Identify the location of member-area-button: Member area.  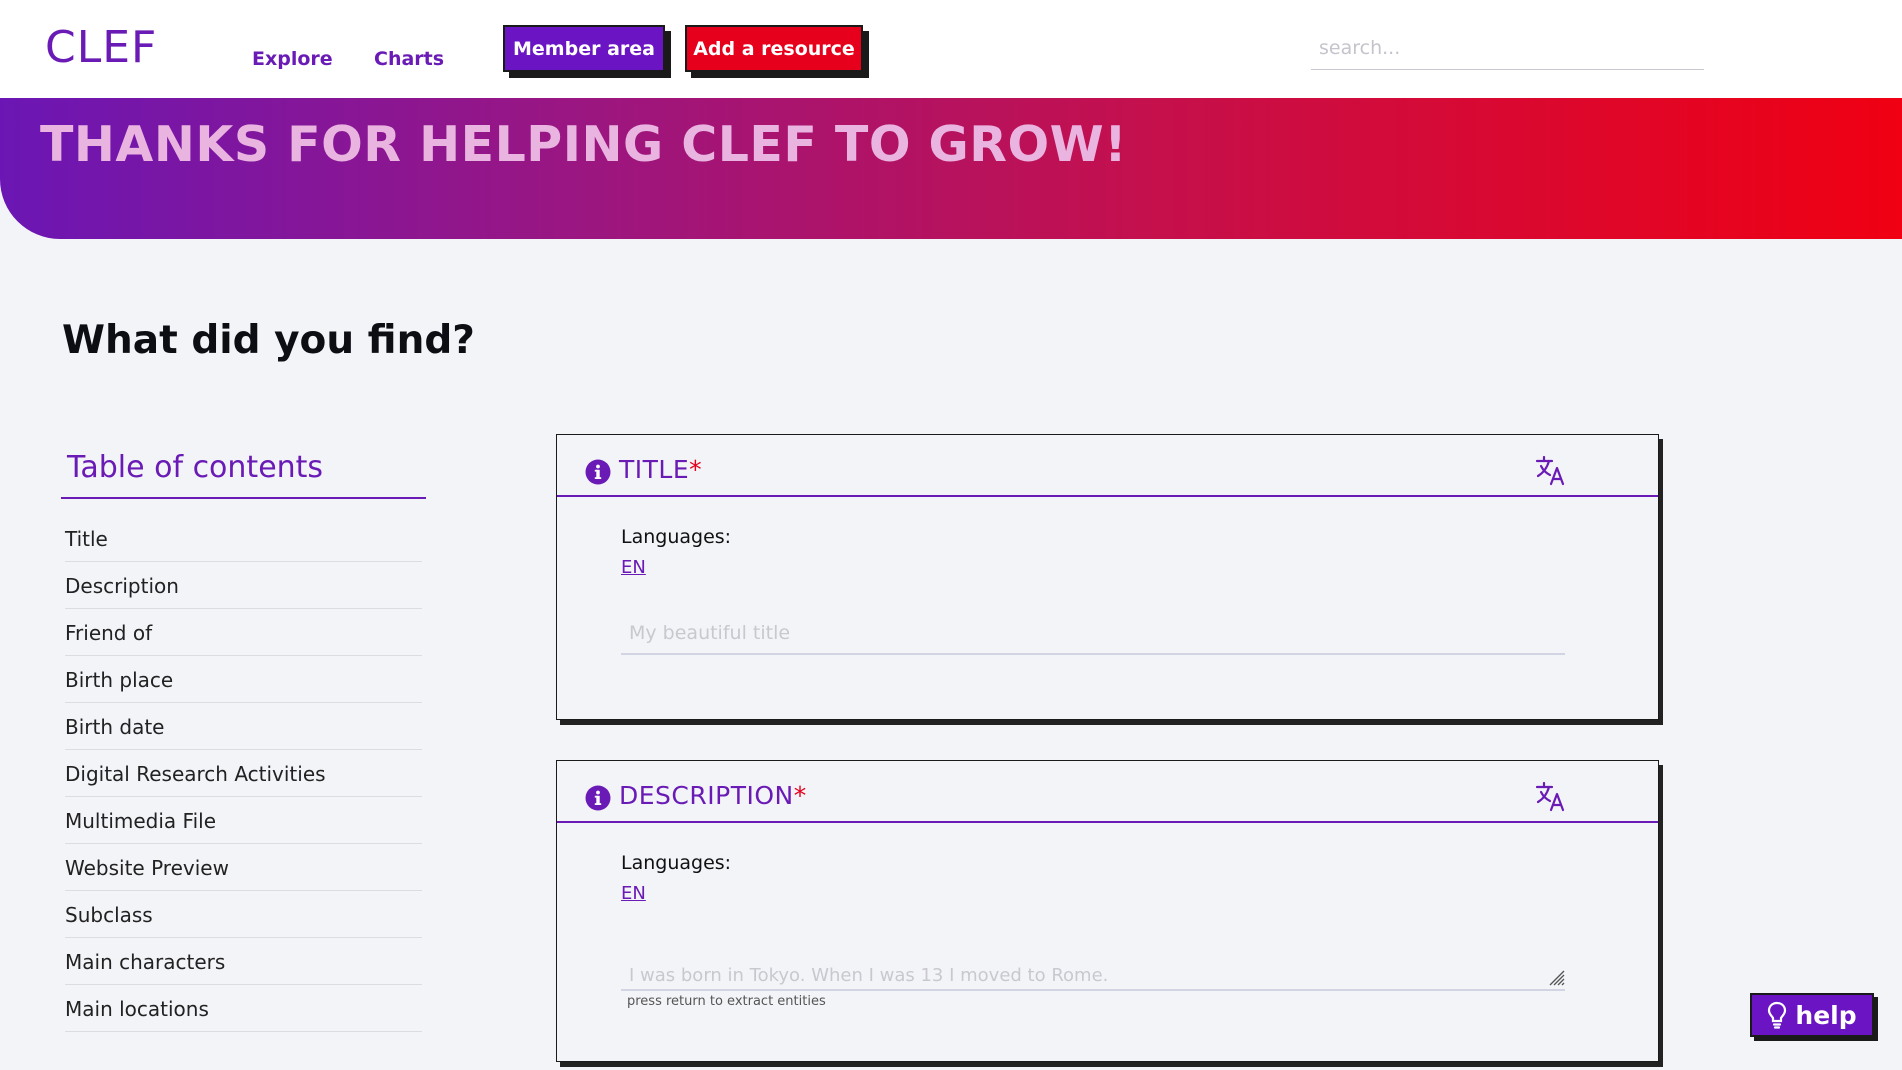
(584, 48).